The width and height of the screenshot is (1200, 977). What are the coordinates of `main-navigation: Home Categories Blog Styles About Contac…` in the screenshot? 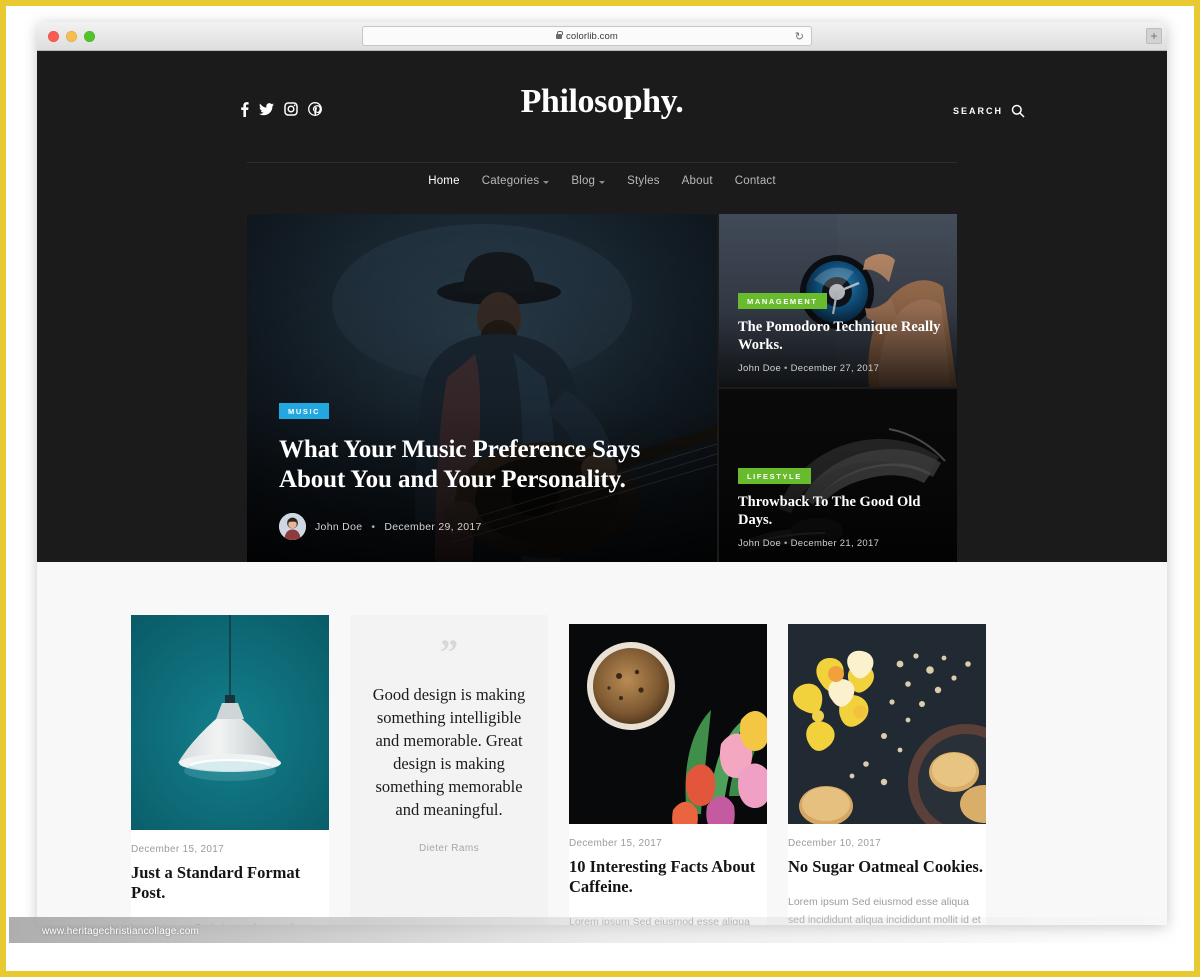 It's located at (602, 181).